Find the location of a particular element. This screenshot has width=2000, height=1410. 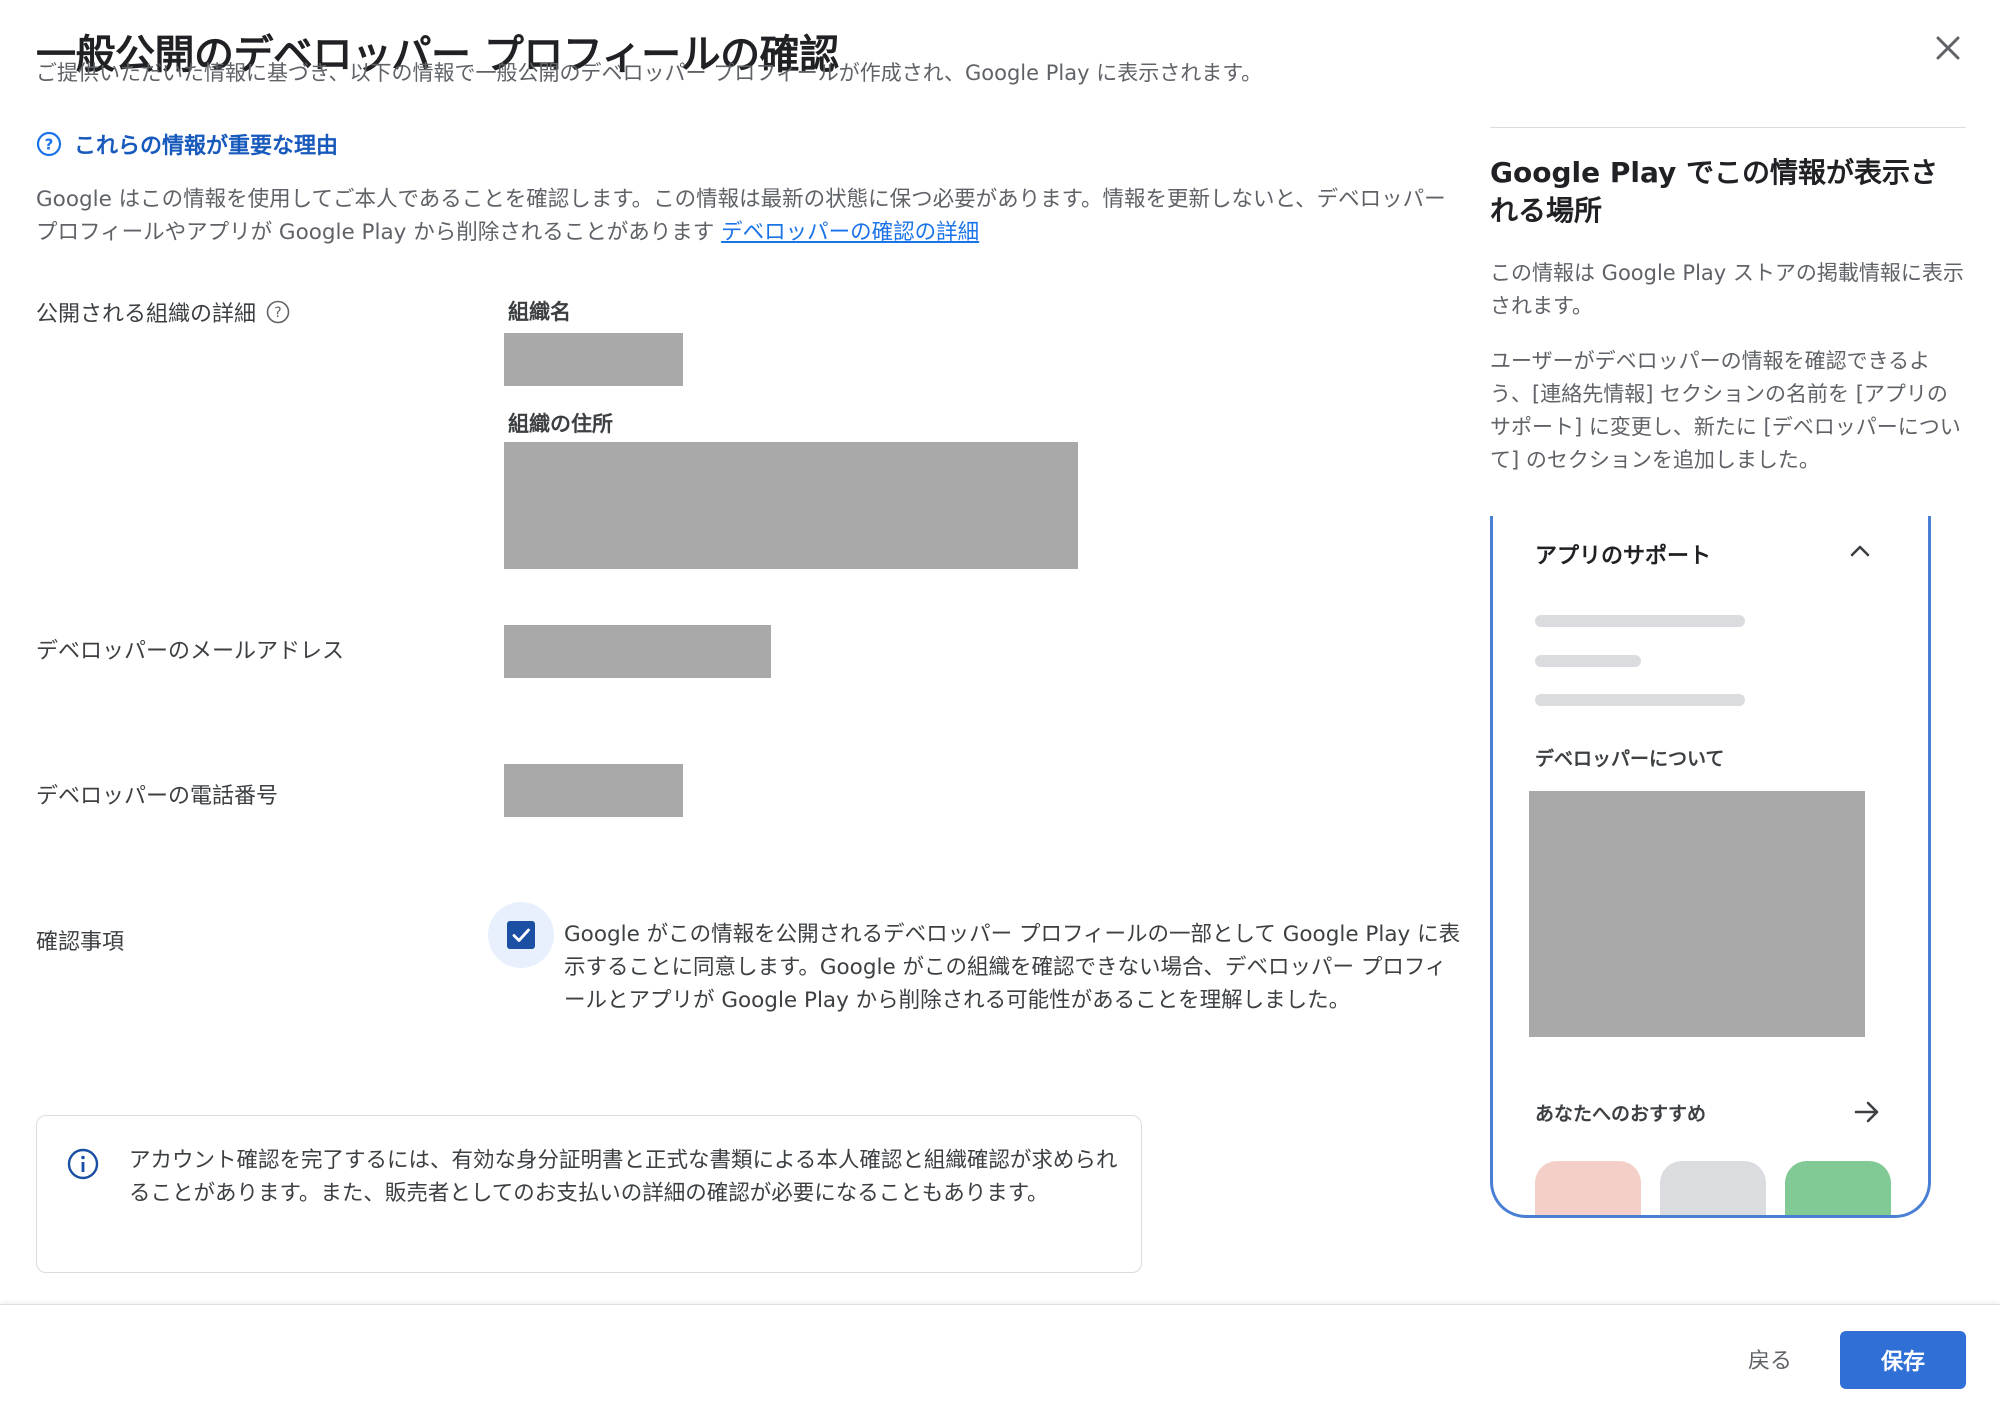

help-icon: ? is located at coordinates (278, 312).